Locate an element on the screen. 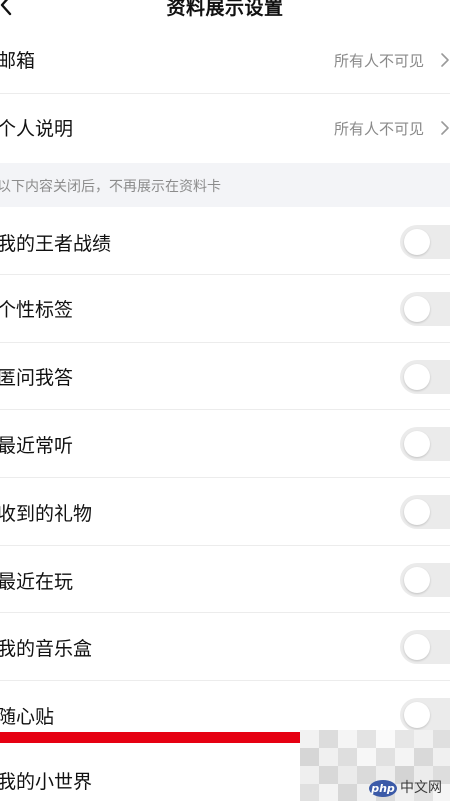  watermark-php-badge: php is located at coordinates (383, 788).